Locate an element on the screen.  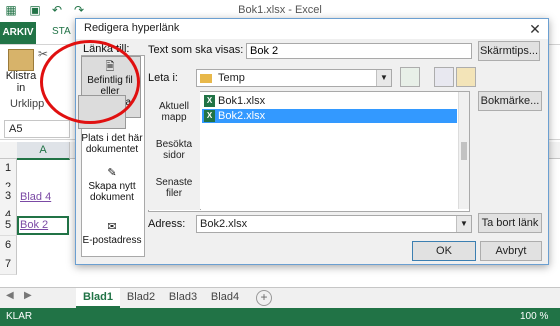
row-header: 3 is located at coordinates (8, 197).